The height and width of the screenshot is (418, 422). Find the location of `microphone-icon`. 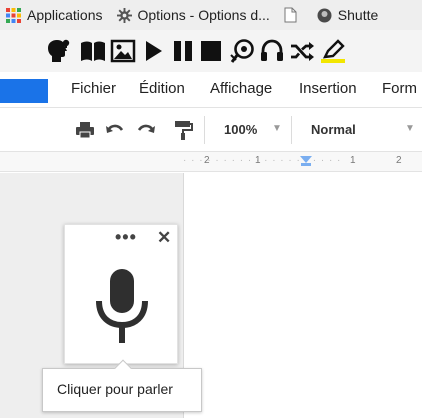

microphone-icon is located at coordinates (122, 307).